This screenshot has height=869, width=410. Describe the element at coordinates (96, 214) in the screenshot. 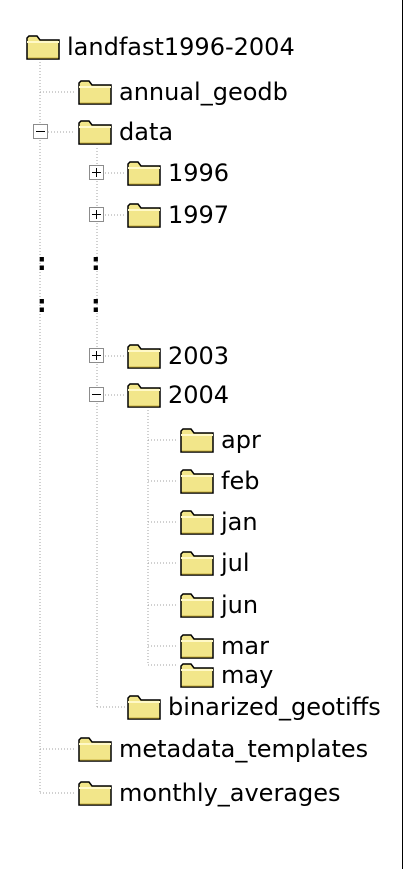

I see `expand-toggle-1997` at that location.